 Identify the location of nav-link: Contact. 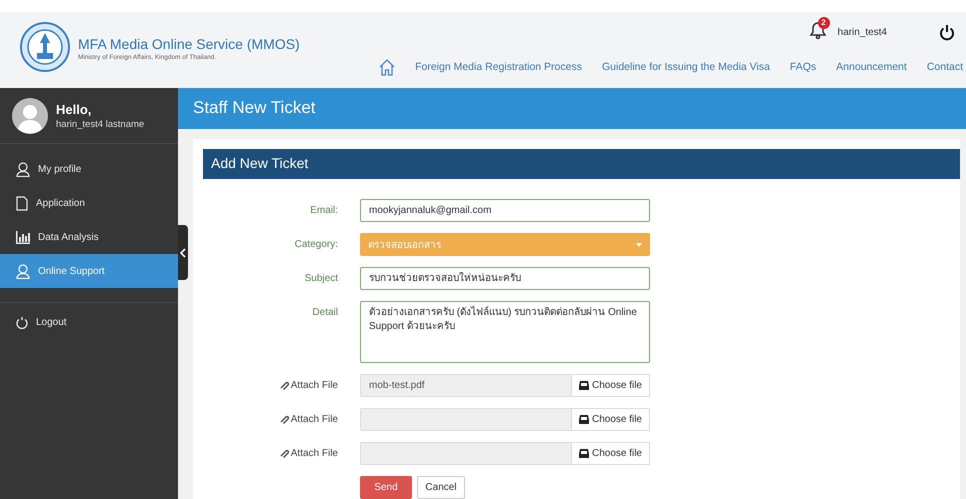
(944, 67).